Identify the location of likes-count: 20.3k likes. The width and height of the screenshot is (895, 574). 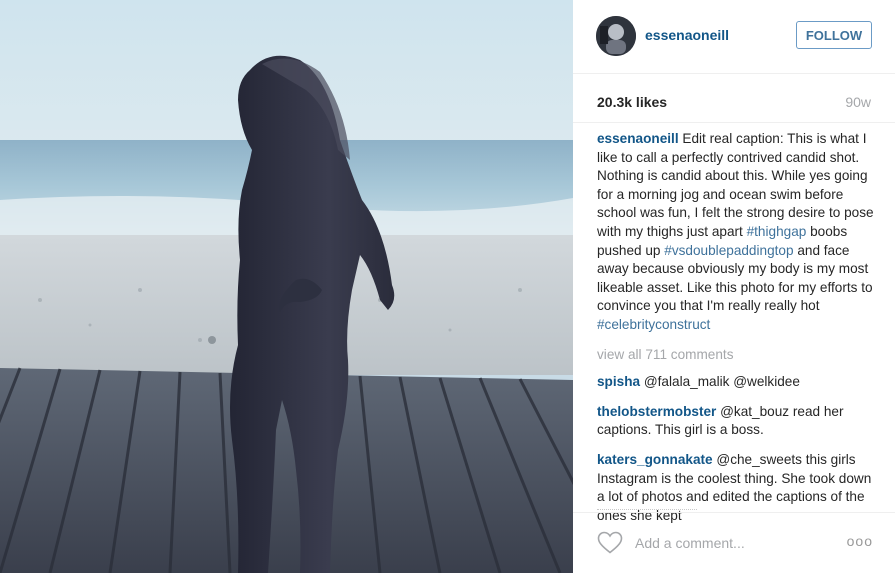
(632, 102).